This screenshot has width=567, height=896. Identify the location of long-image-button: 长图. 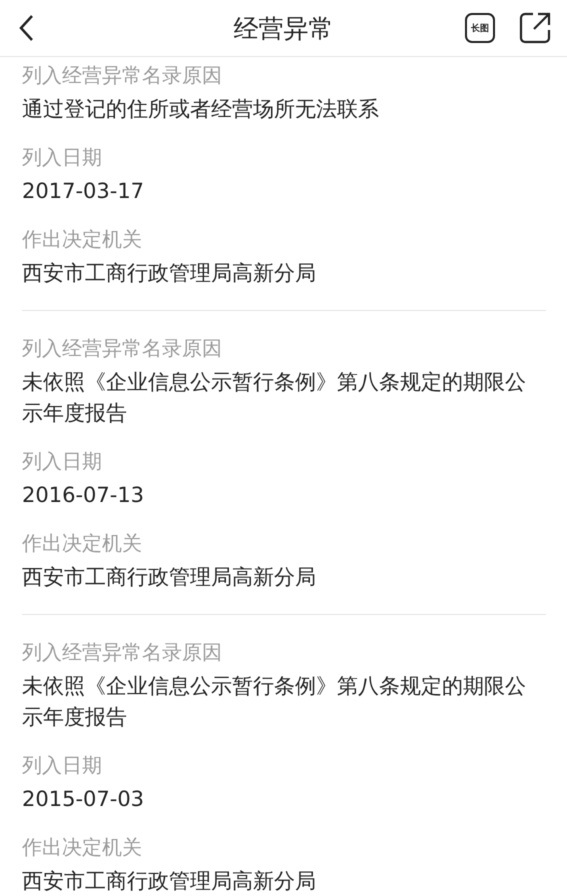
(480, 28).